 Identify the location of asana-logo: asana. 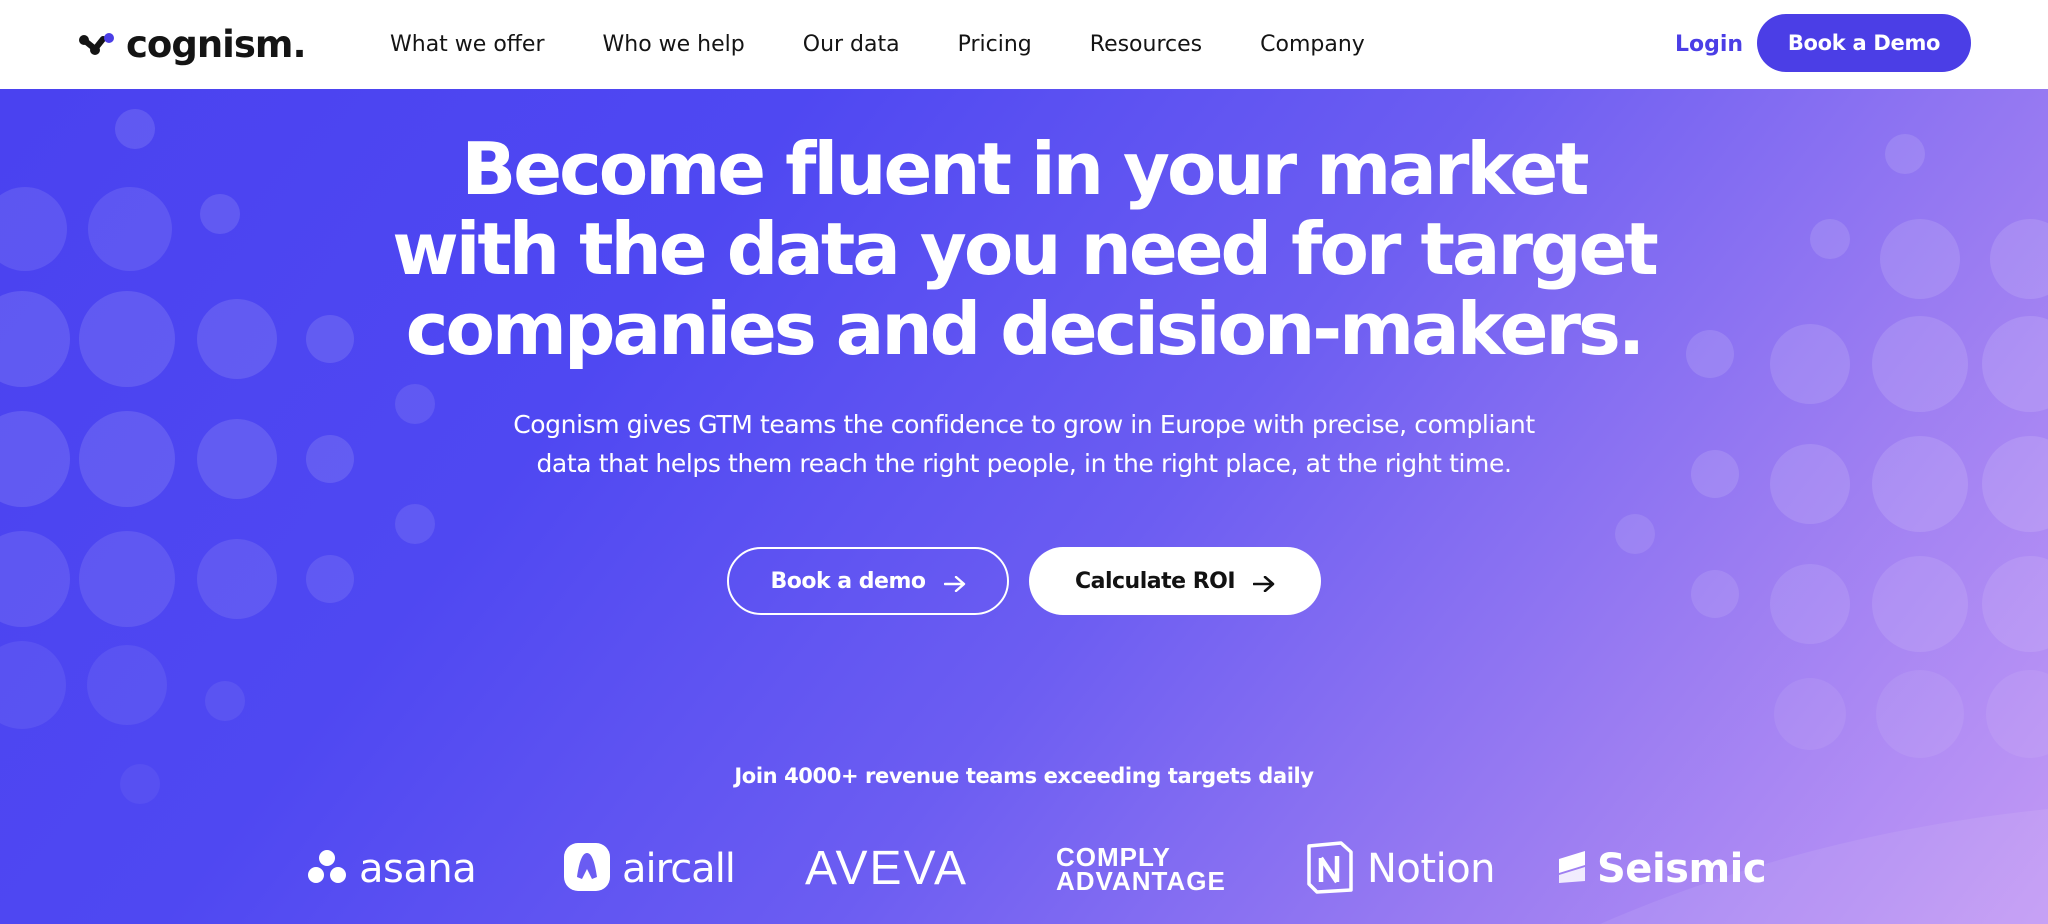
(392, 869).